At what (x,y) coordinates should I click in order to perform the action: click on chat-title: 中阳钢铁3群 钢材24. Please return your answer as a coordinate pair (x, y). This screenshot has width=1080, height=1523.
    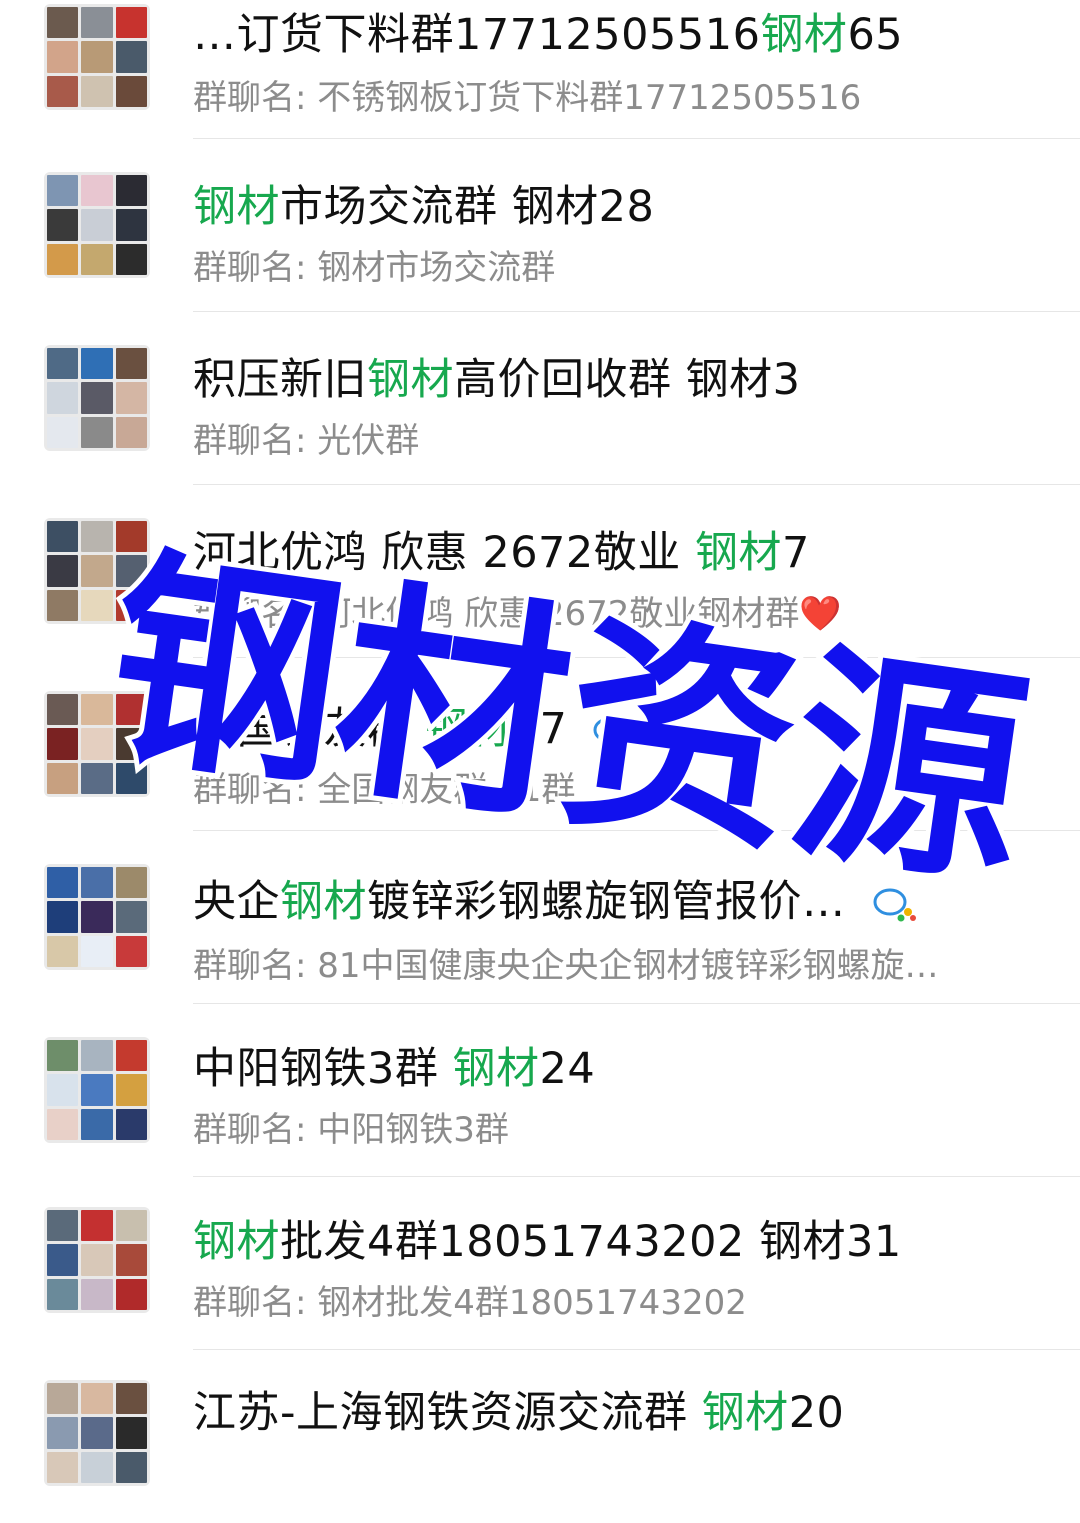
    Looking at the image, I should click on (394, 1065).